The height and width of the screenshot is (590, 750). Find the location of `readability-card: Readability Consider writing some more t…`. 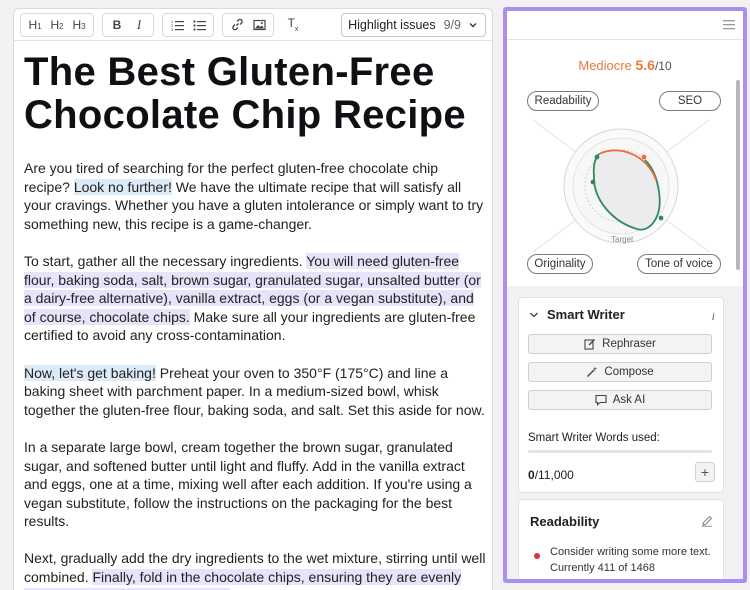

readability-card: Readability Consider writing some more t… is located at coordinates (621, 539).